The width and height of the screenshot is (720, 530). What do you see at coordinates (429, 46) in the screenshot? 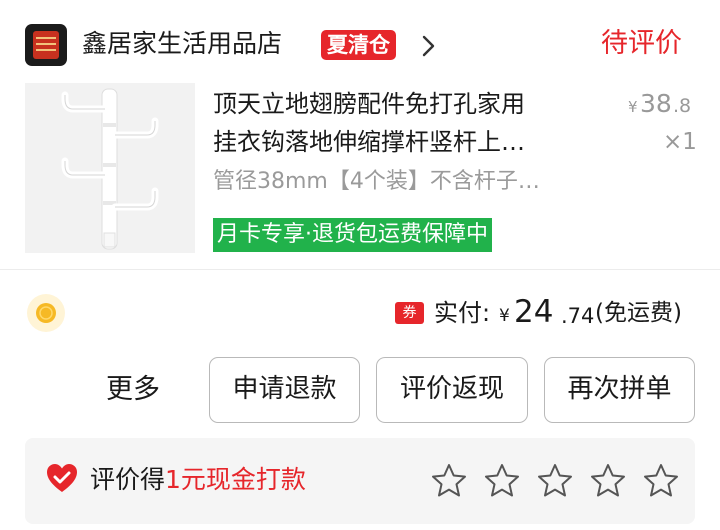
I see `chevron-right-icon` at bounding box center [429, 46].